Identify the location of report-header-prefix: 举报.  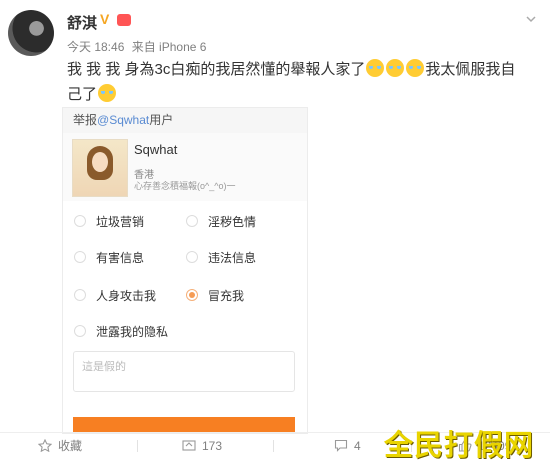
(85, 120).